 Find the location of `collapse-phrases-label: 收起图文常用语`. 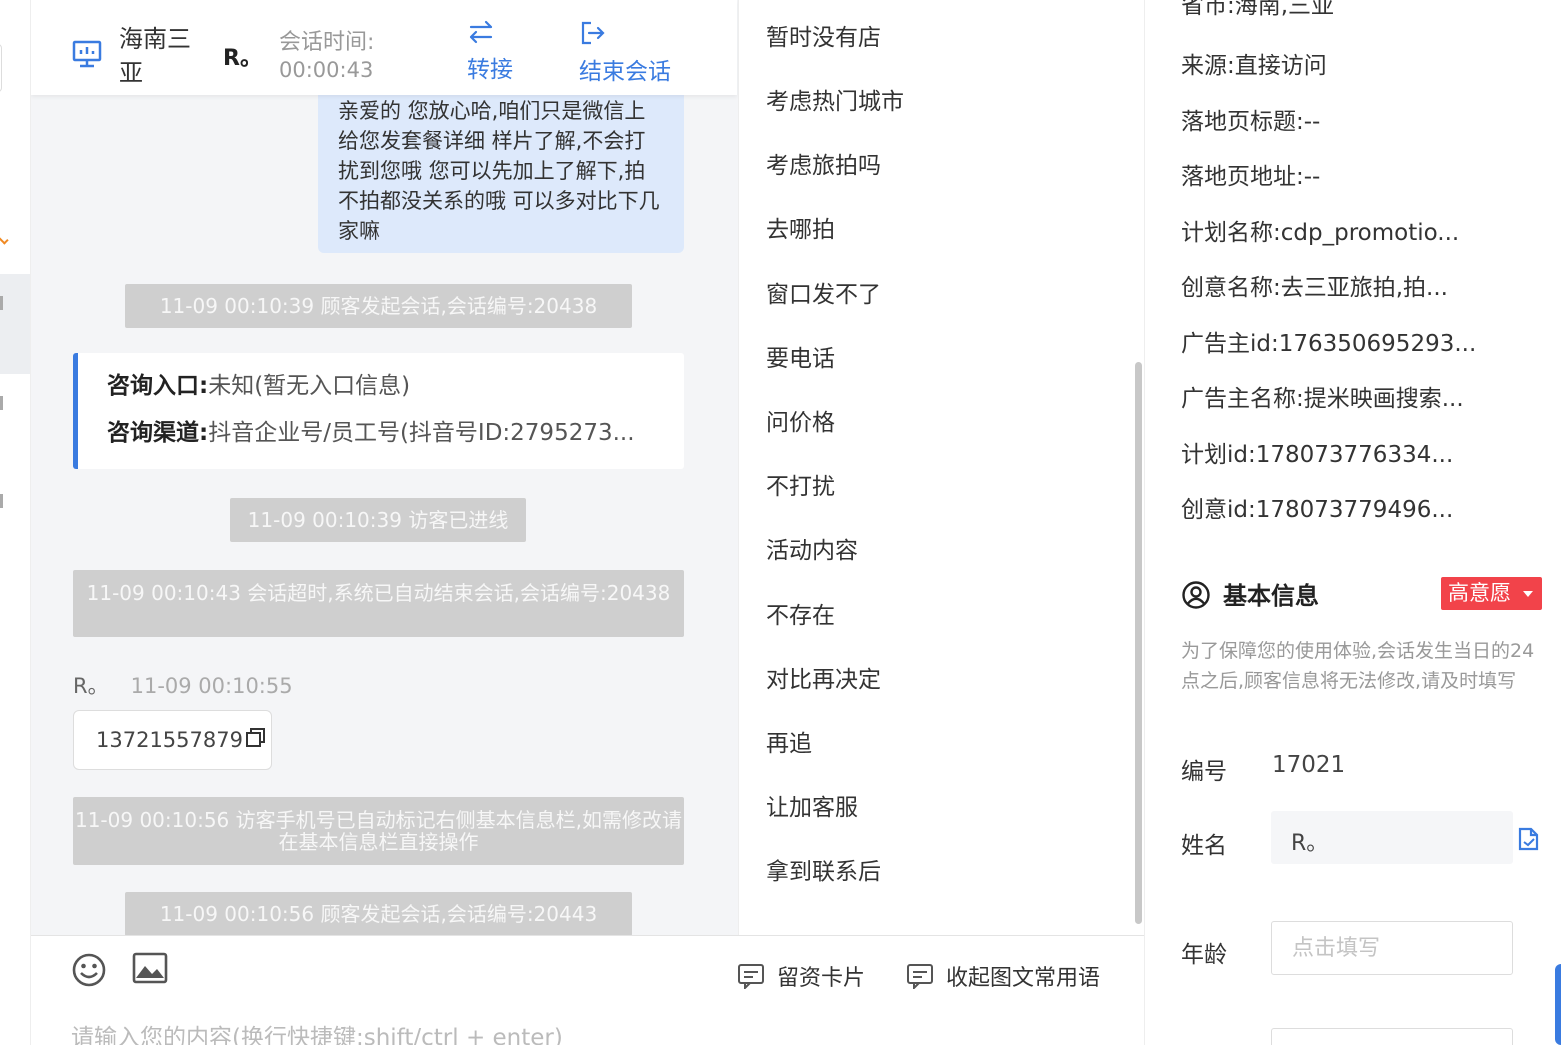

collapse-phrases-label: 收起图文常用语 is located at coordinates (1023, 978).